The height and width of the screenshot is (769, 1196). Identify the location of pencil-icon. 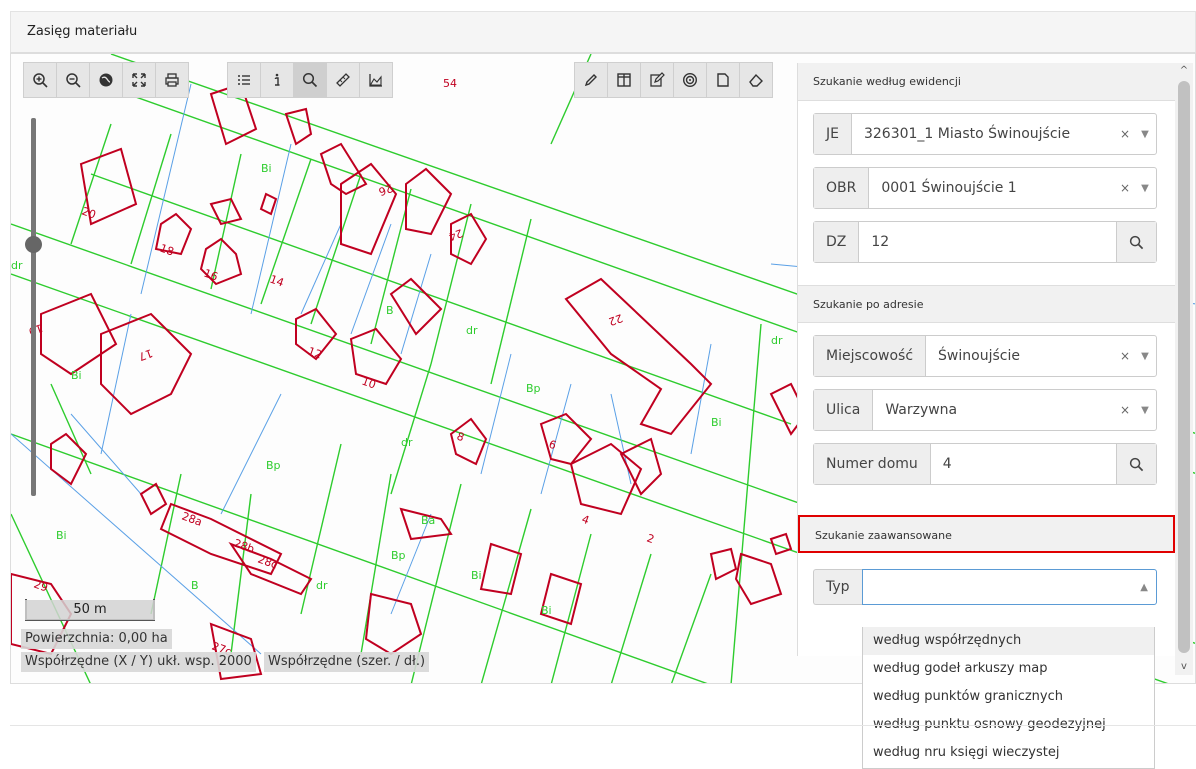
(590, 80).